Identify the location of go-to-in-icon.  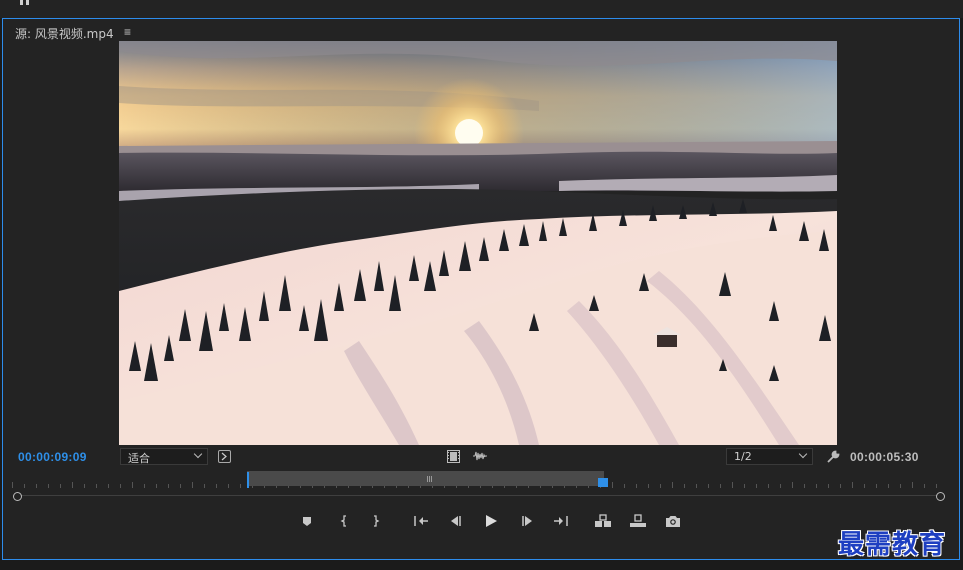
(421, 521).